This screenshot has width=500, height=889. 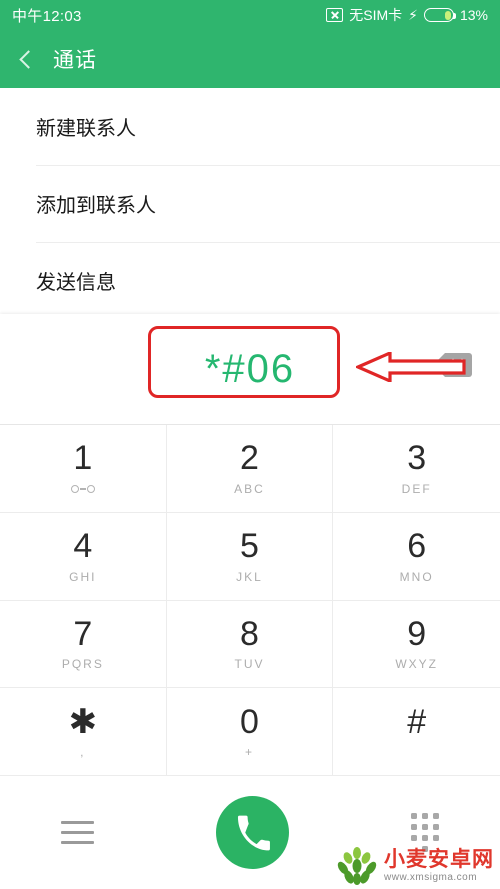 I want to click on voicemail-icon, so click(x=82, y=488).